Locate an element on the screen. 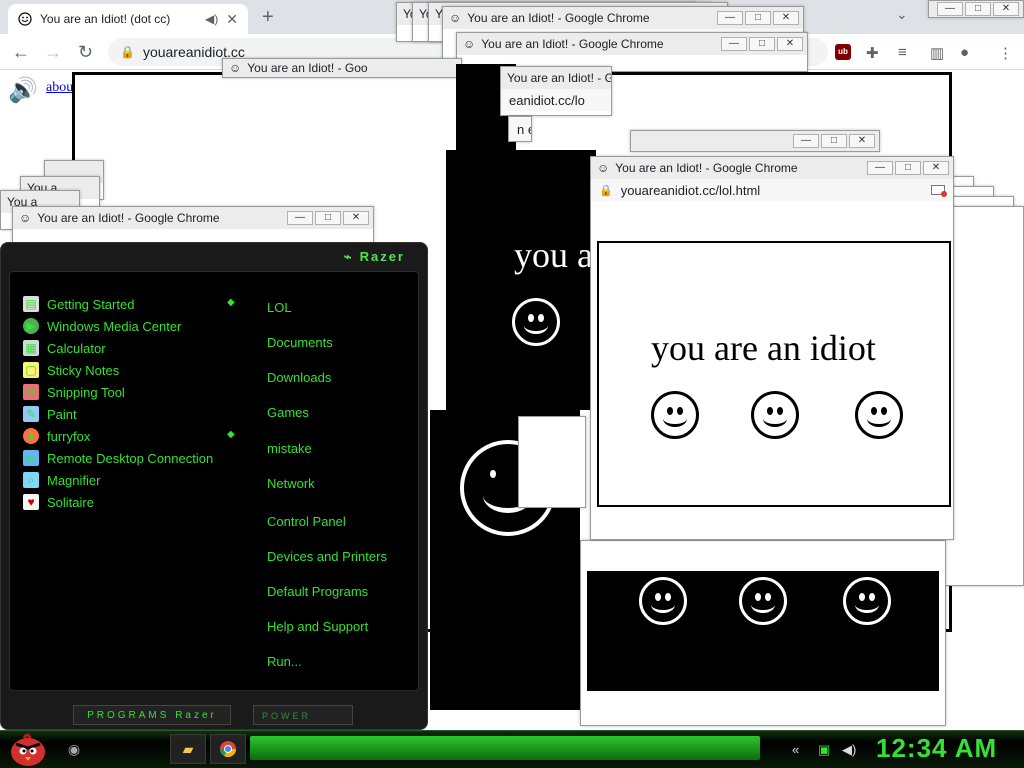  reload-icon: ↻ is located at coordinates (85, 52).